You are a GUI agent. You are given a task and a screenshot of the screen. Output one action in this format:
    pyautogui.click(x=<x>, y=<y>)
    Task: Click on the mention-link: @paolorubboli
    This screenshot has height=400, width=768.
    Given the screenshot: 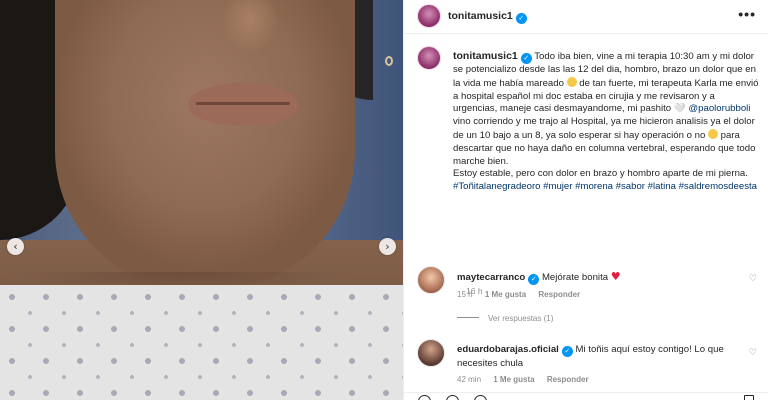 What is the action you would take?
    pyautogui.click(x=719, y=108)
    